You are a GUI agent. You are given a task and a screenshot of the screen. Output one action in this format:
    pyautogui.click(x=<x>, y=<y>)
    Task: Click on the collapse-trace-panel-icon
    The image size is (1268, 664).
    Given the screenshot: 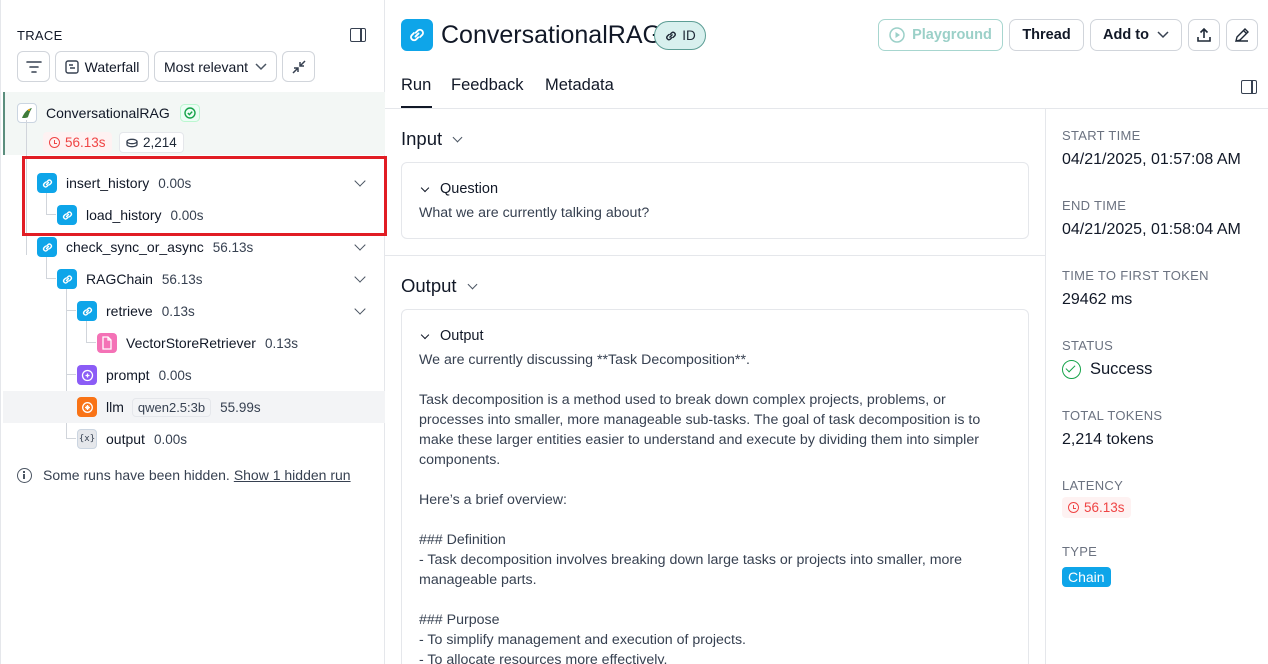 What is the action you would take?
    pyautogui.click(x=358, y=35)
    